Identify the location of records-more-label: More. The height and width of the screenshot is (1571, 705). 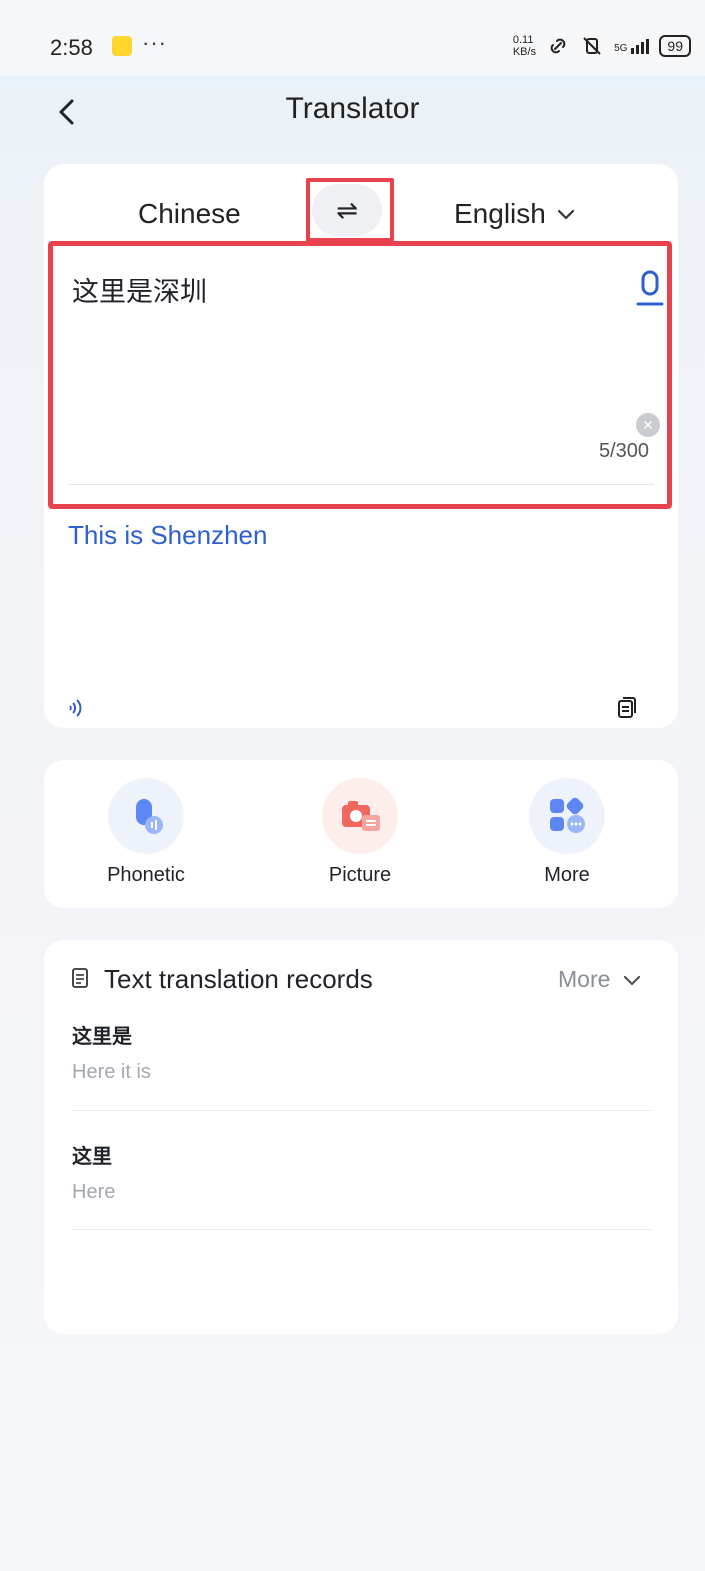
(584, 979).